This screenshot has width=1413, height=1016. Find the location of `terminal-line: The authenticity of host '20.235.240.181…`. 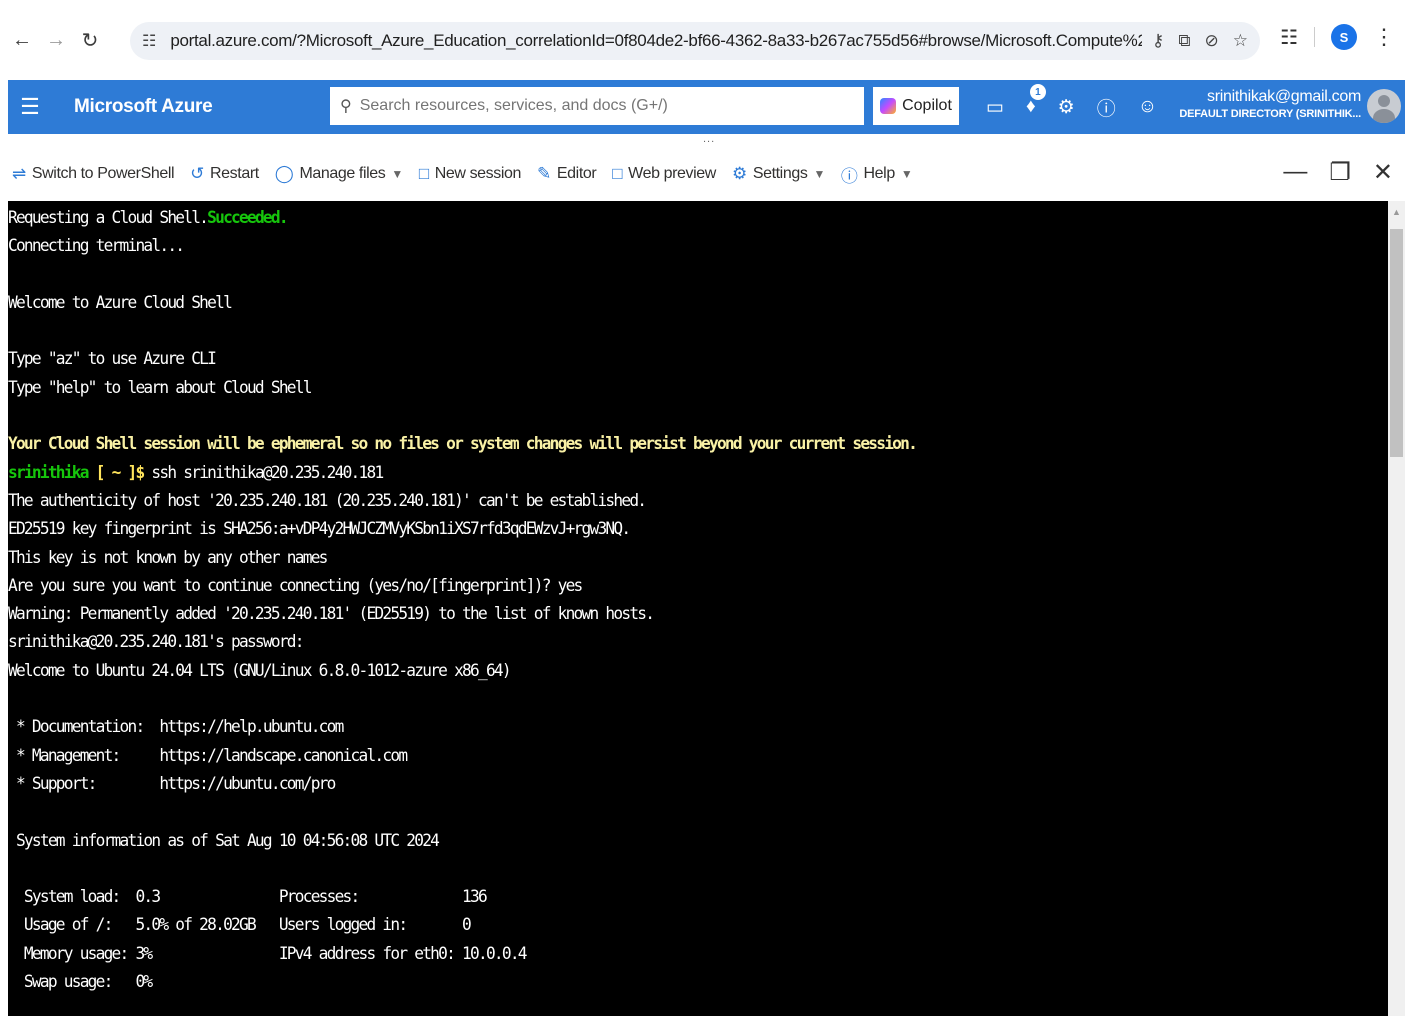

terminal-line: The authenticity of host '20.235.240.181… is located at coordinates (327, 500).